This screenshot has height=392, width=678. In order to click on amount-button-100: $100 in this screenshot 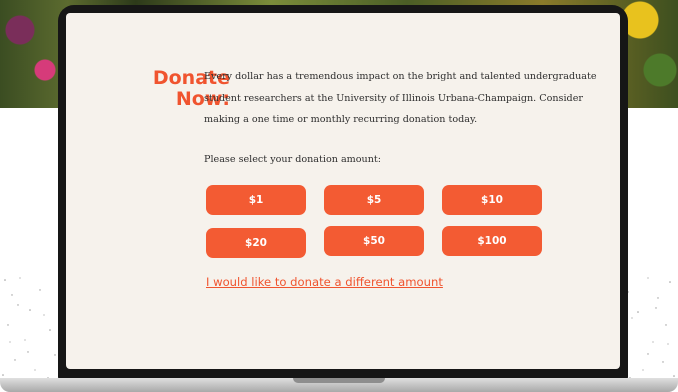, I will do `click(492, 241)`.